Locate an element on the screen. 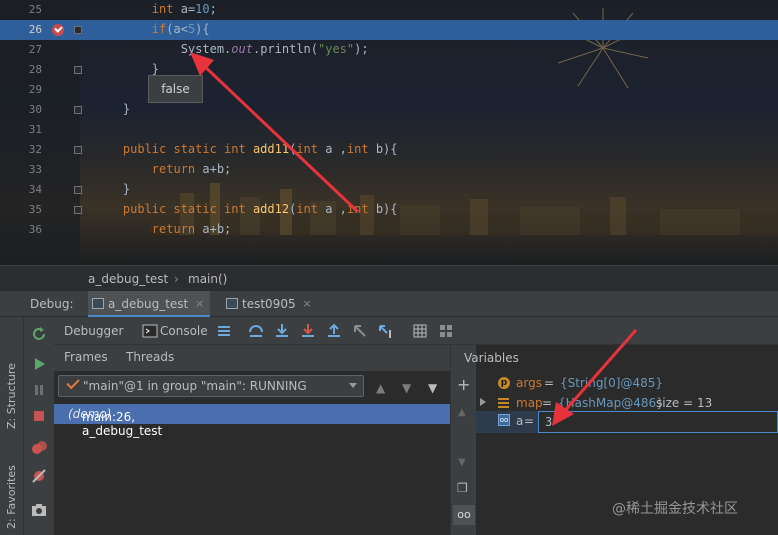 The width and height of the screenshot is (778, 535). line-number: 27 is located at coordinates (31, 49).